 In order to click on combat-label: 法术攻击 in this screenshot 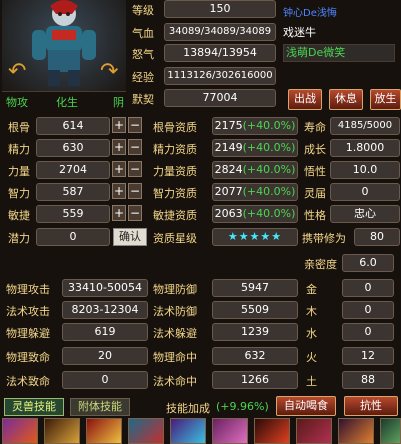, I will do `click(28, 311)`.